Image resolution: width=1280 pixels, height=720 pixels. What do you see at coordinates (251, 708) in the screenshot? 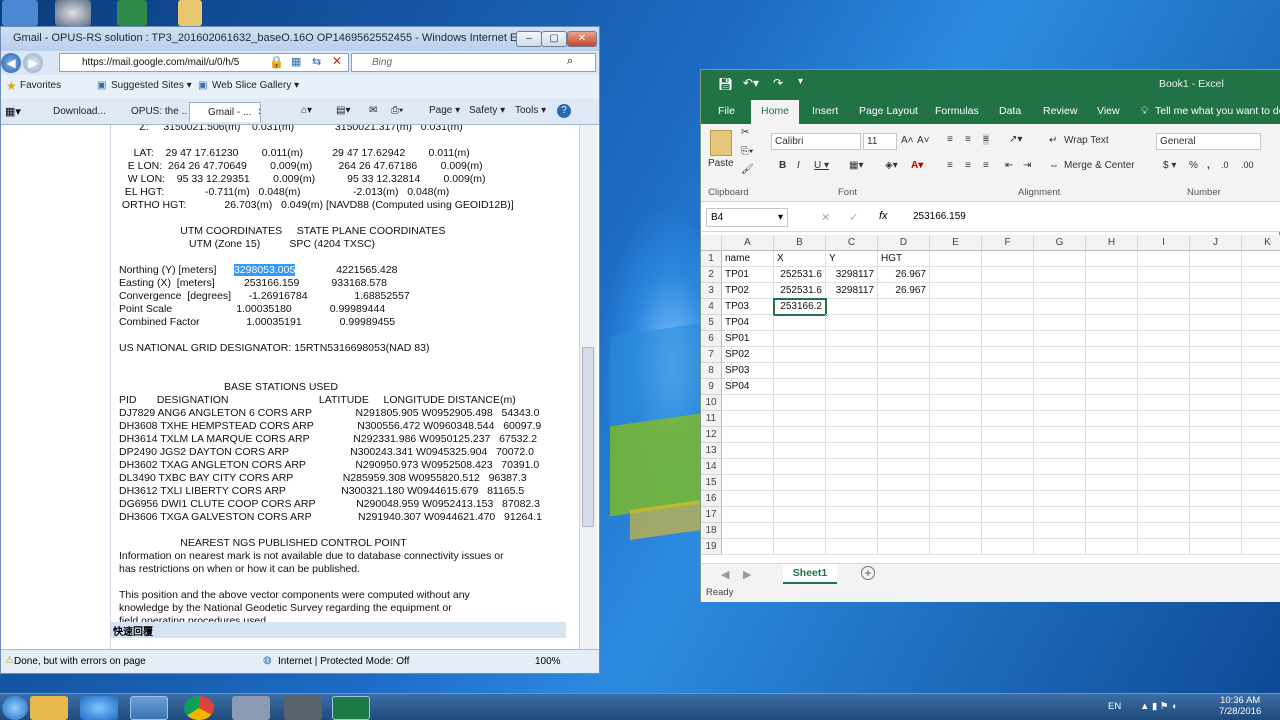
I see `app-taskbar-icon` at bounding box center [251, 708].